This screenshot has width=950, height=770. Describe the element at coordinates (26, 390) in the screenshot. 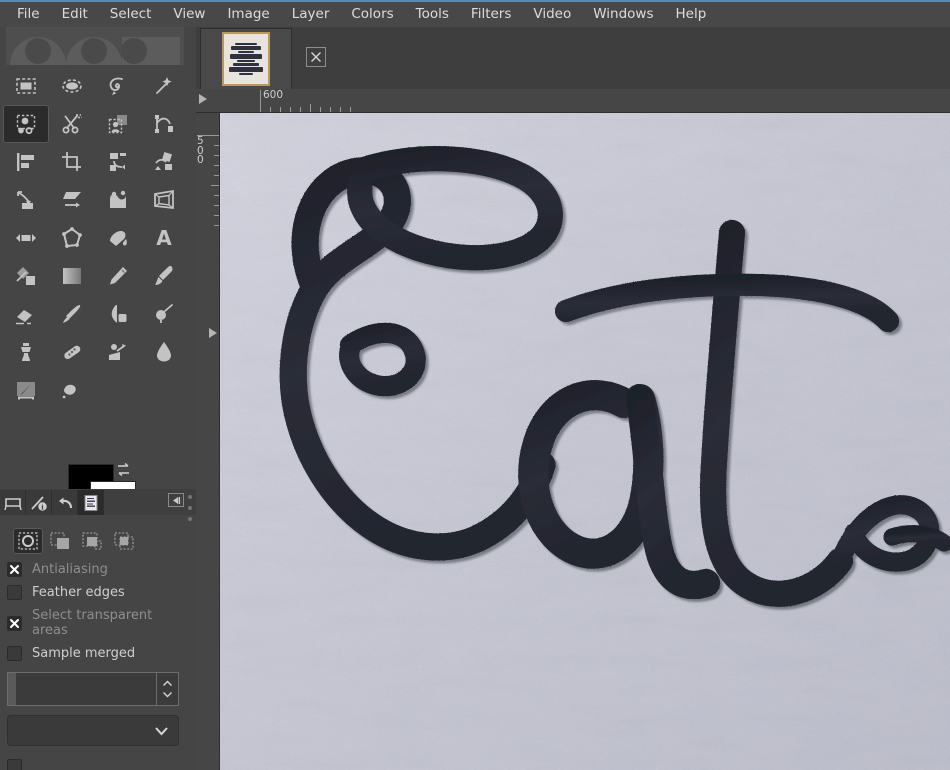

I see `blur-sharpen-icon` at that location.